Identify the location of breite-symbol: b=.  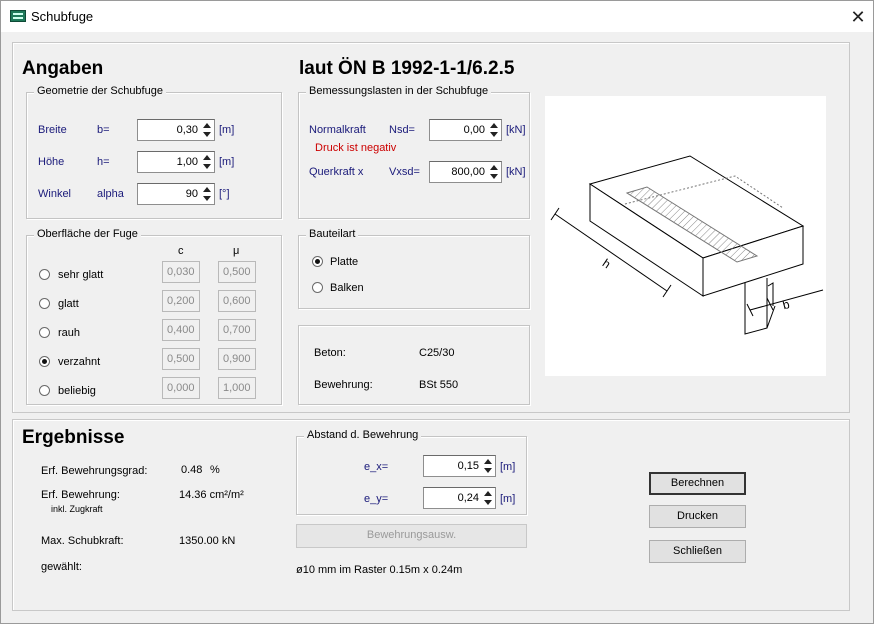
(103, 130).